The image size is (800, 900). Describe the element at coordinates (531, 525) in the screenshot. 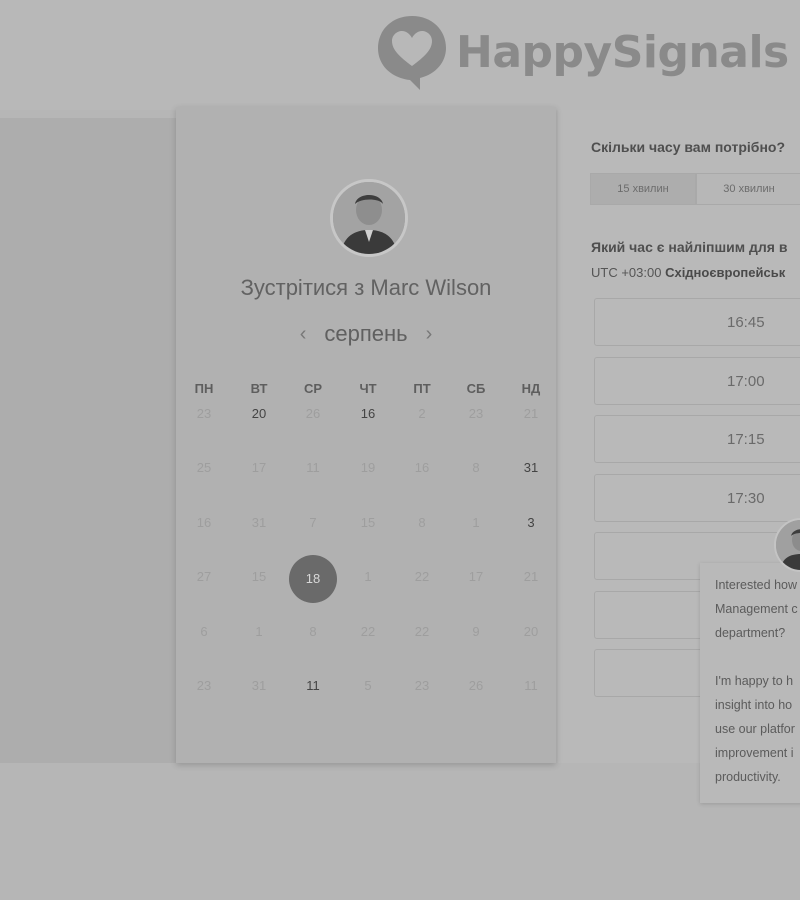

I see `calendar-day: 3` at that location.